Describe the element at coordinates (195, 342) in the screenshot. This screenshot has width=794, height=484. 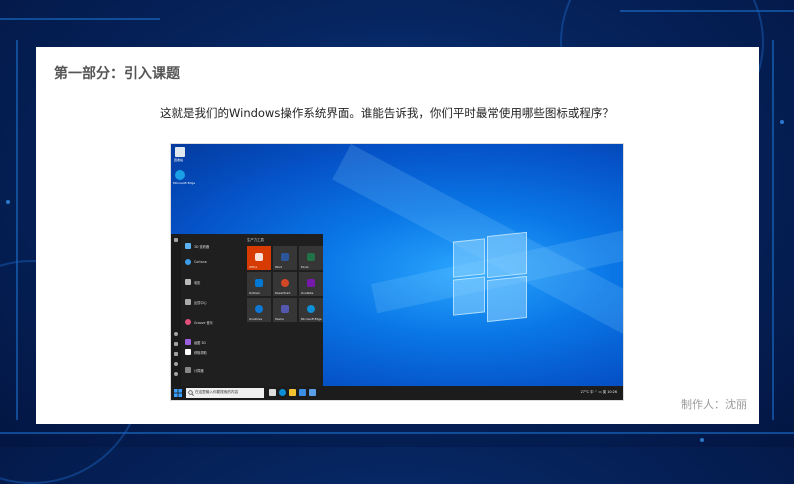
I see `app-item: 画图 3D` at that location.